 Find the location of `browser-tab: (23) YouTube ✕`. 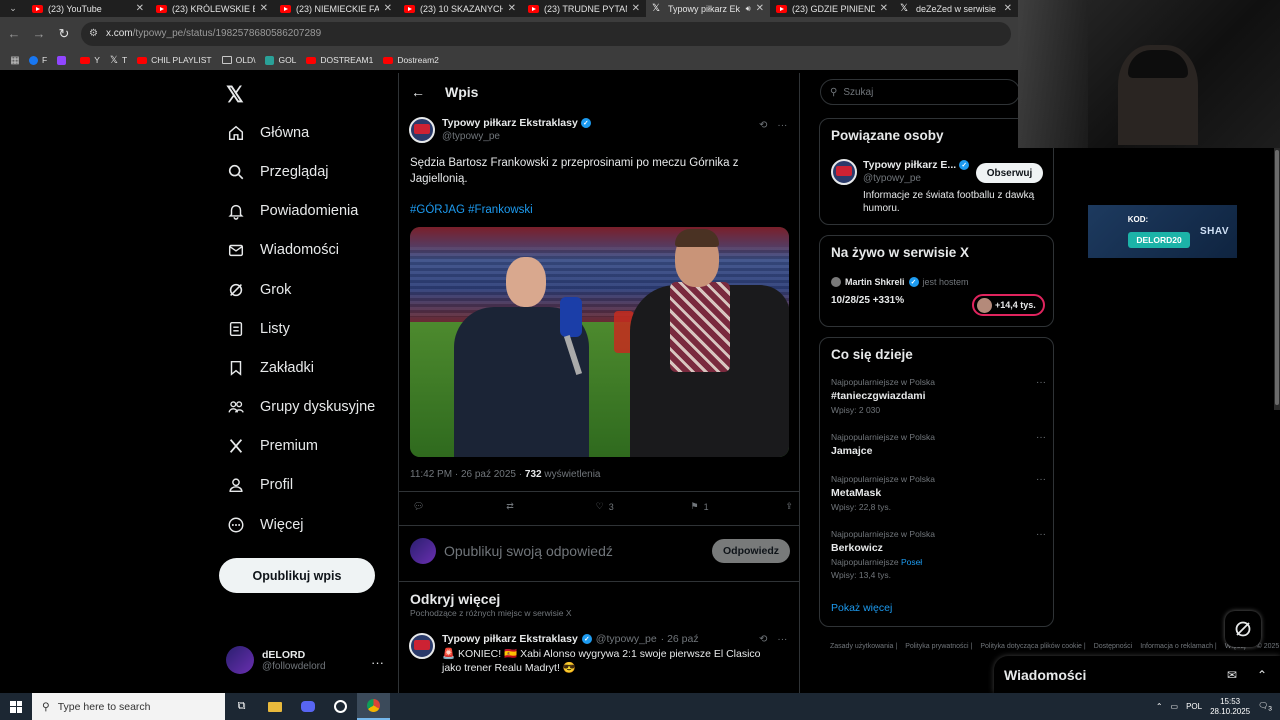

browser-tab: (23) YouTube ✕ is located at coordinates (88, 8).